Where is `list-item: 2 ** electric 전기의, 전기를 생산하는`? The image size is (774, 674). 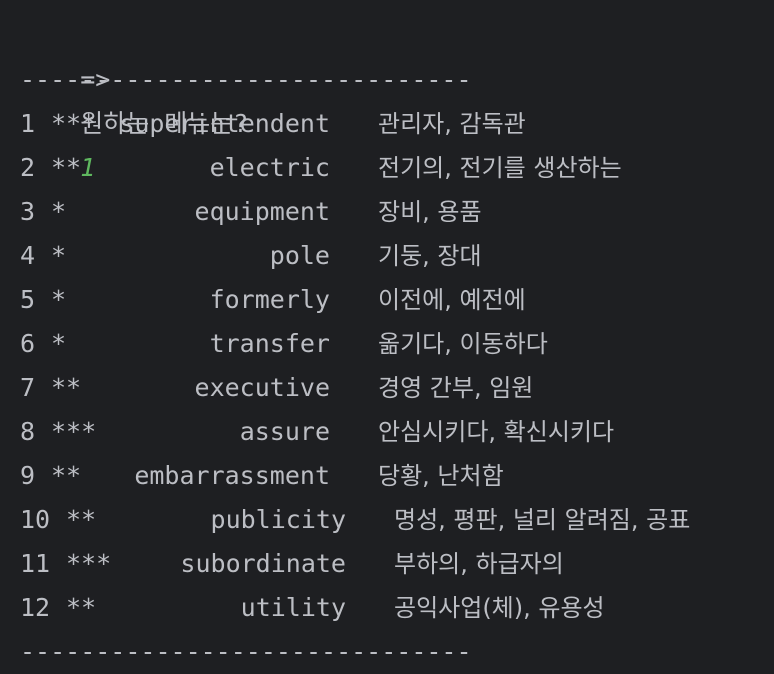 list-item: 2 ** electric 전기의, 전기를 생산하는 is located at coordinates (397, 168).